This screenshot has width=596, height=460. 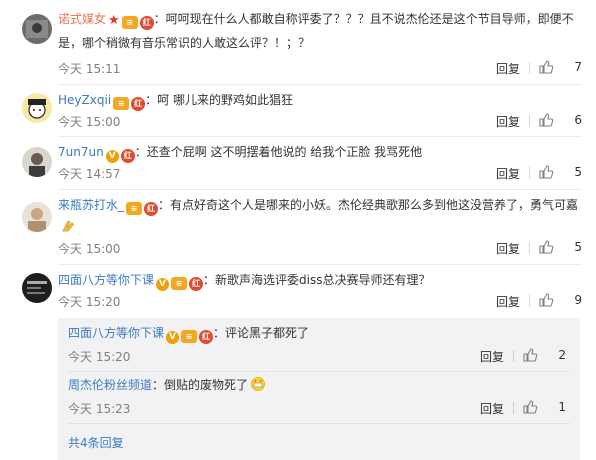 I want to click on reply-time: 今天 15:23, so click(x=99, y=409).